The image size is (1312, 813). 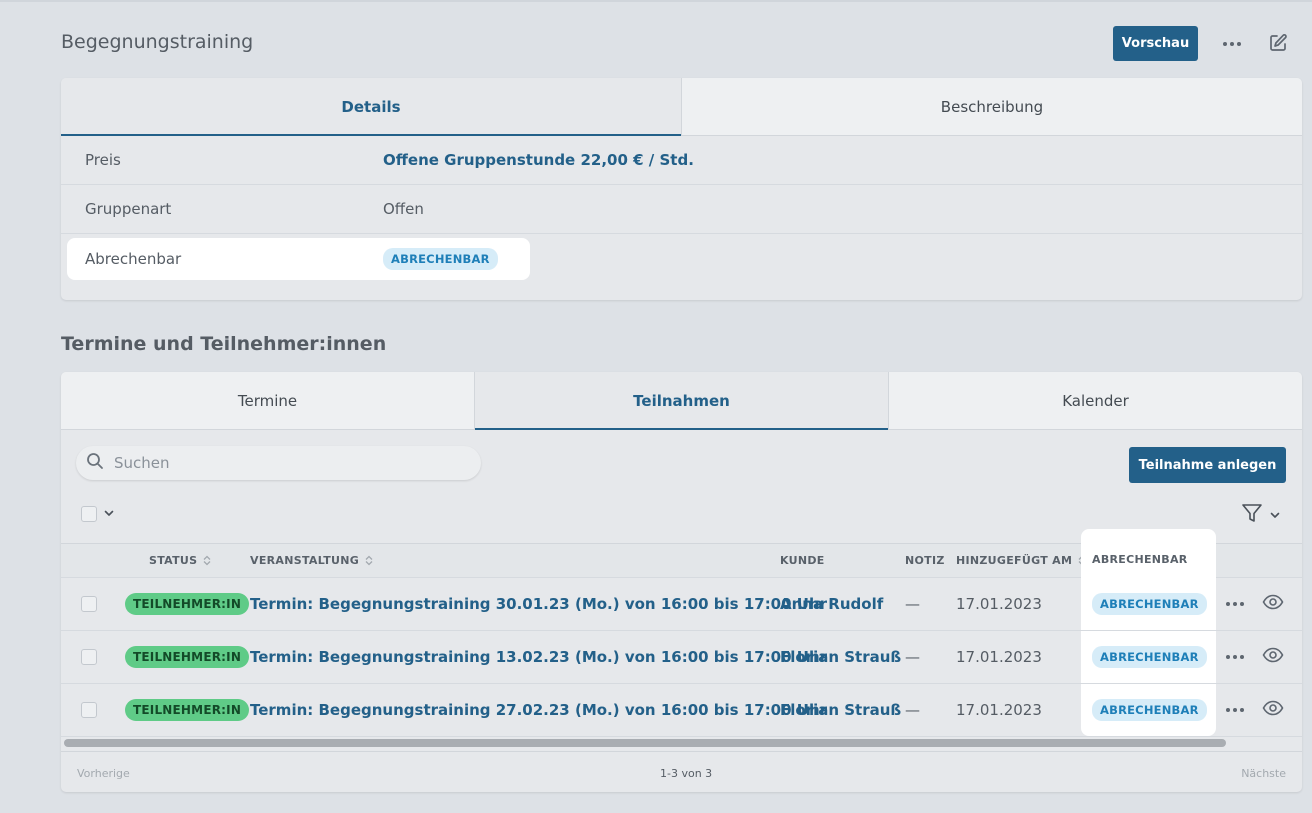 What do you see at coordinates (1014, 560) in the screenshot?
I see `column-added-label: HINZUGEFÜGT AM` at bounding box center [1014, 560].